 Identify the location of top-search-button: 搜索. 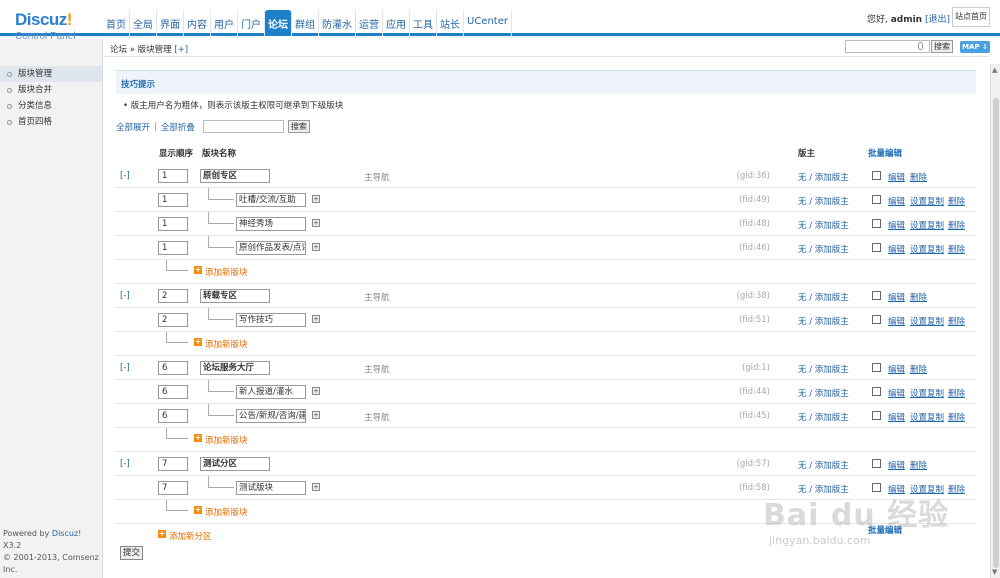
(942, 46).